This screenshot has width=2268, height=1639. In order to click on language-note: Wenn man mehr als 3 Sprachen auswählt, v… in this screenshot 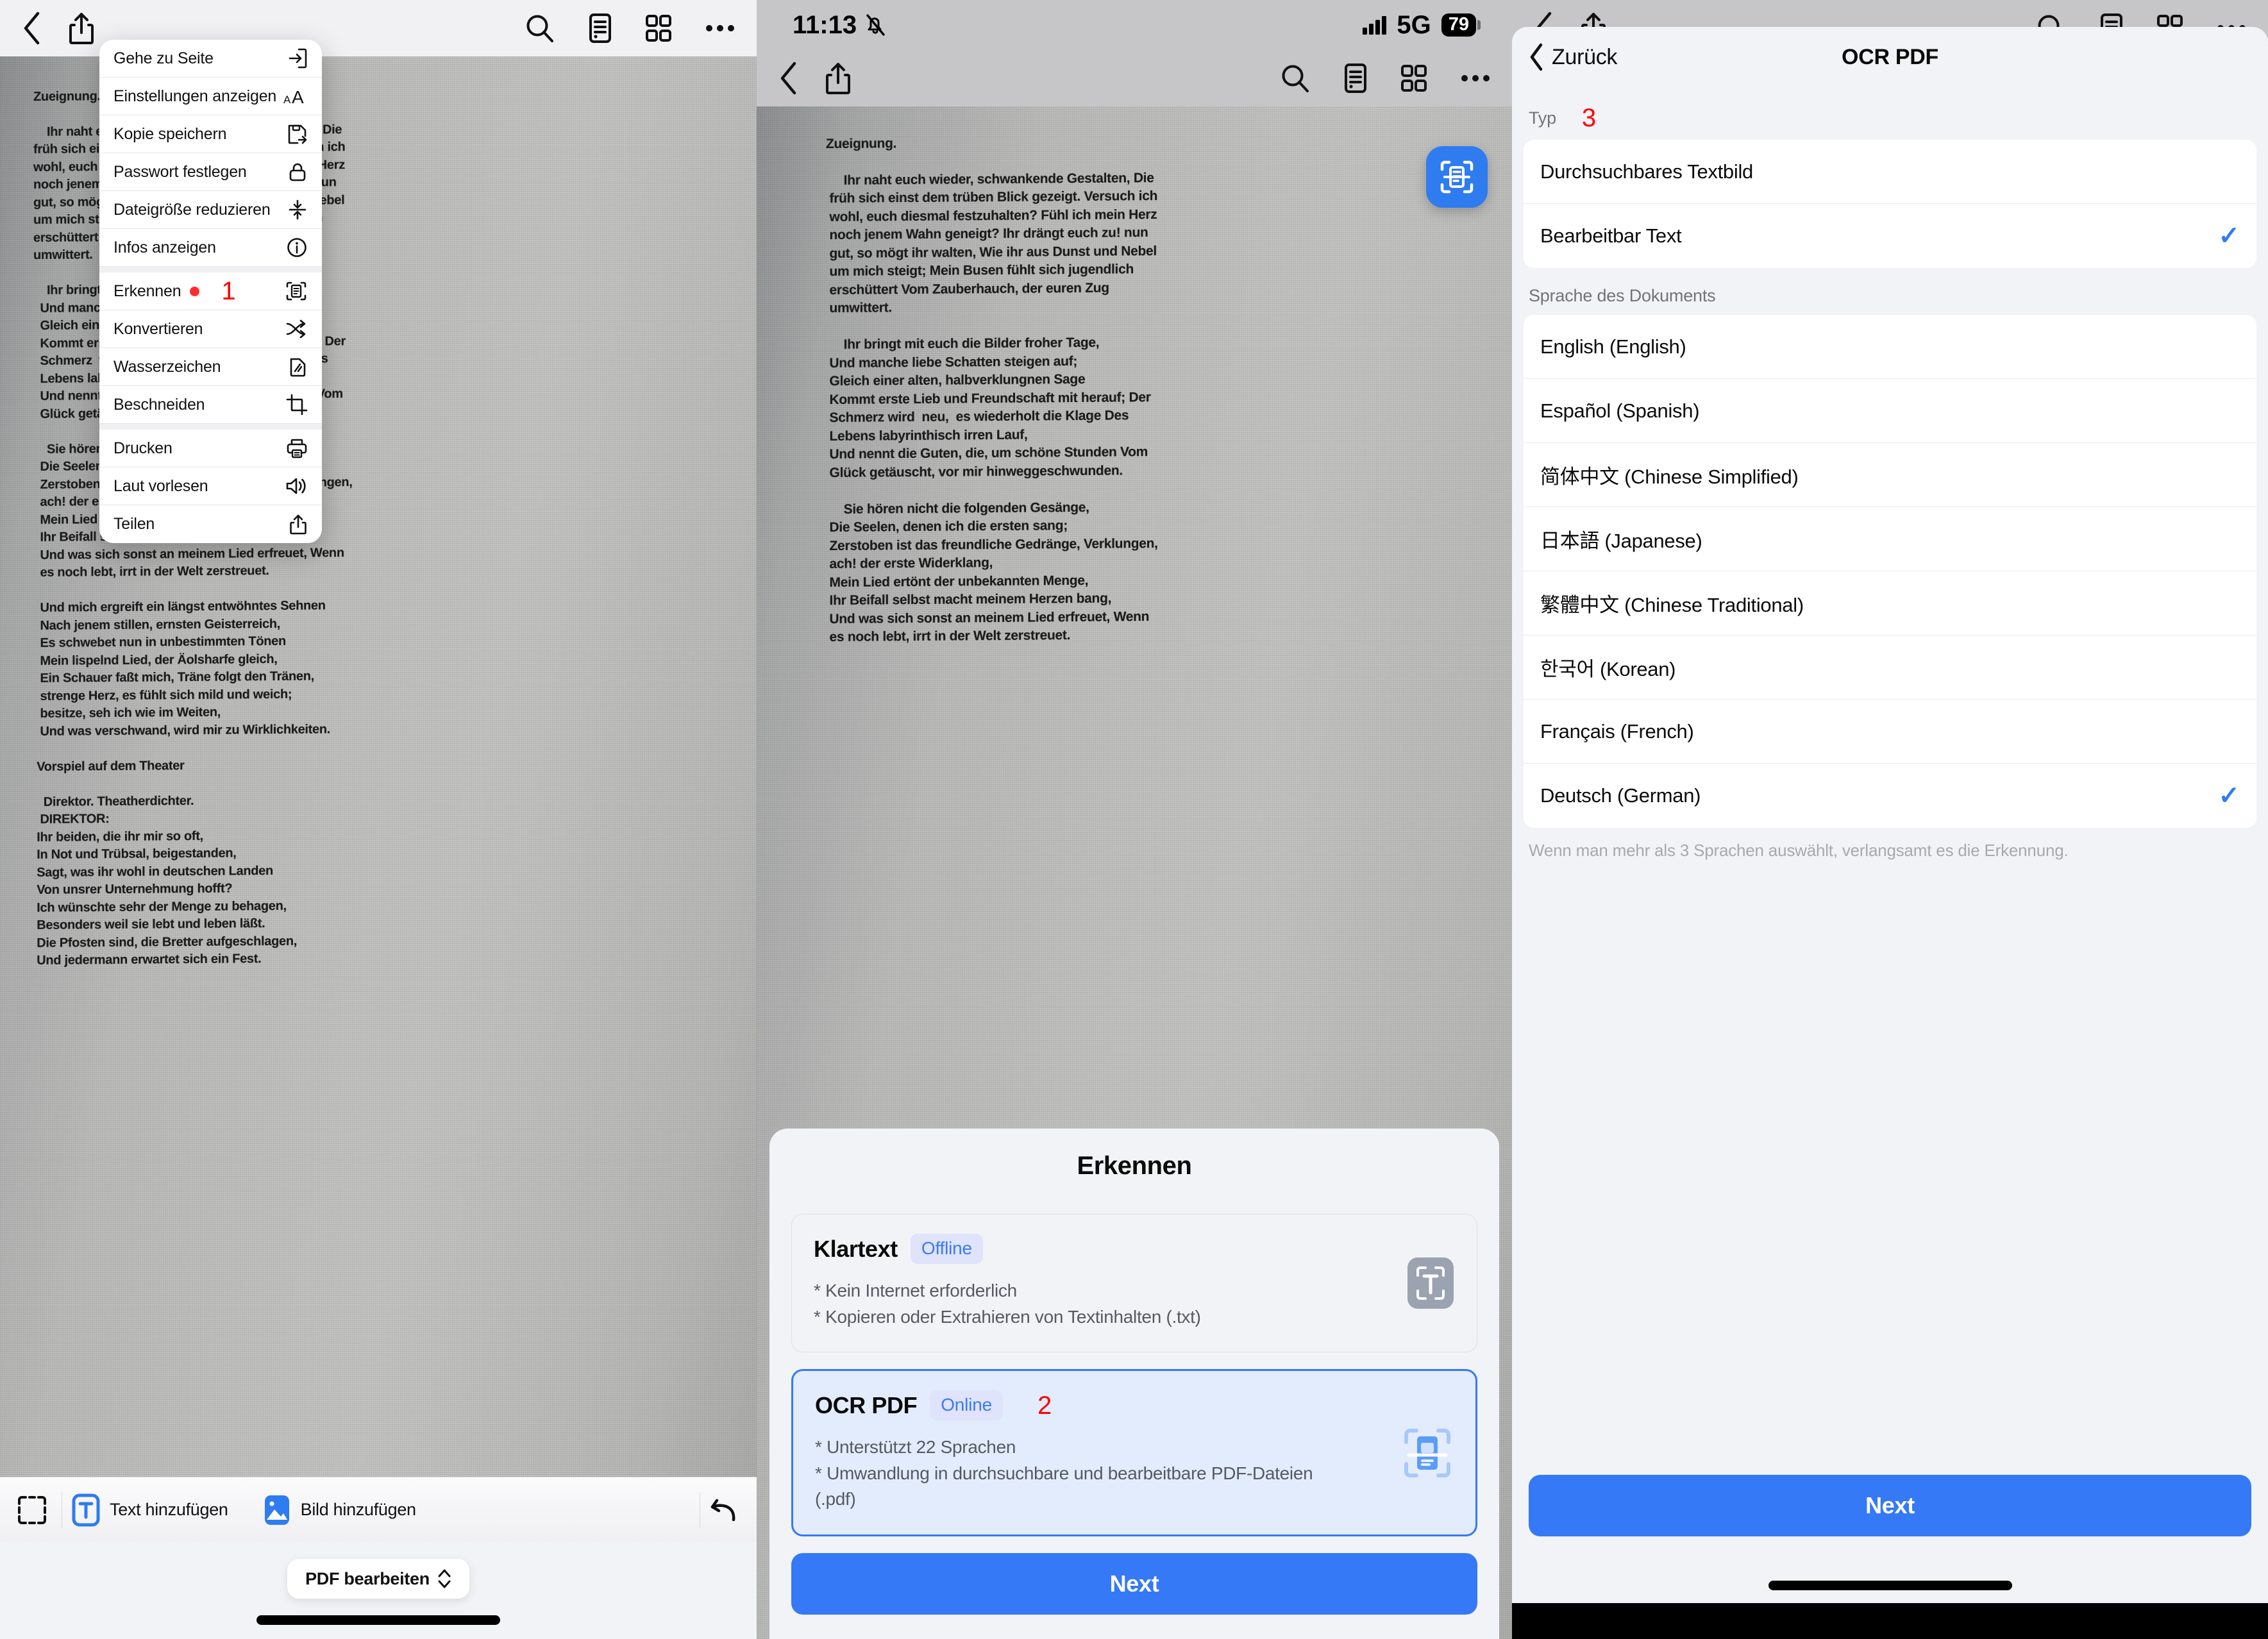, I will do `click(1799, 850)`.